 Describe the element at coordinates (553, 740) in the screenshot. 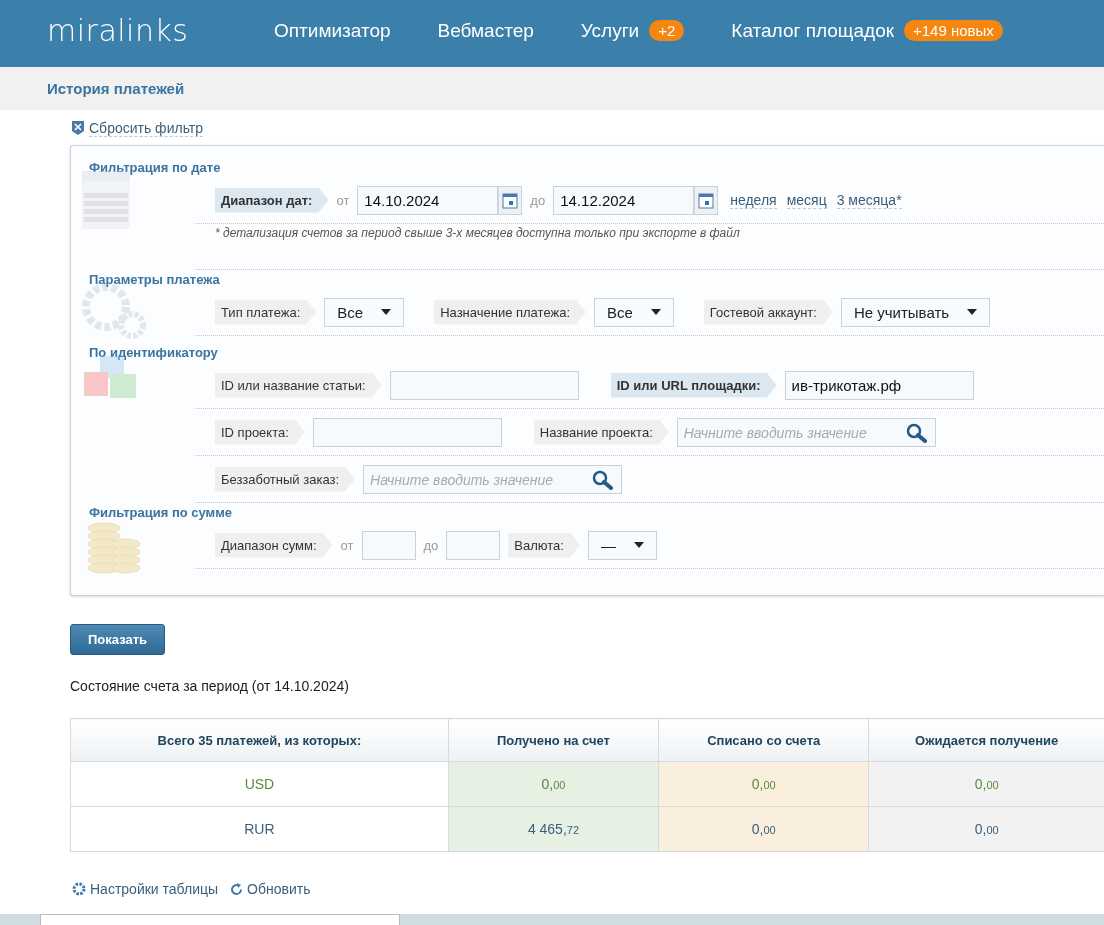

I see `column-header: Получено на счет` at that location.